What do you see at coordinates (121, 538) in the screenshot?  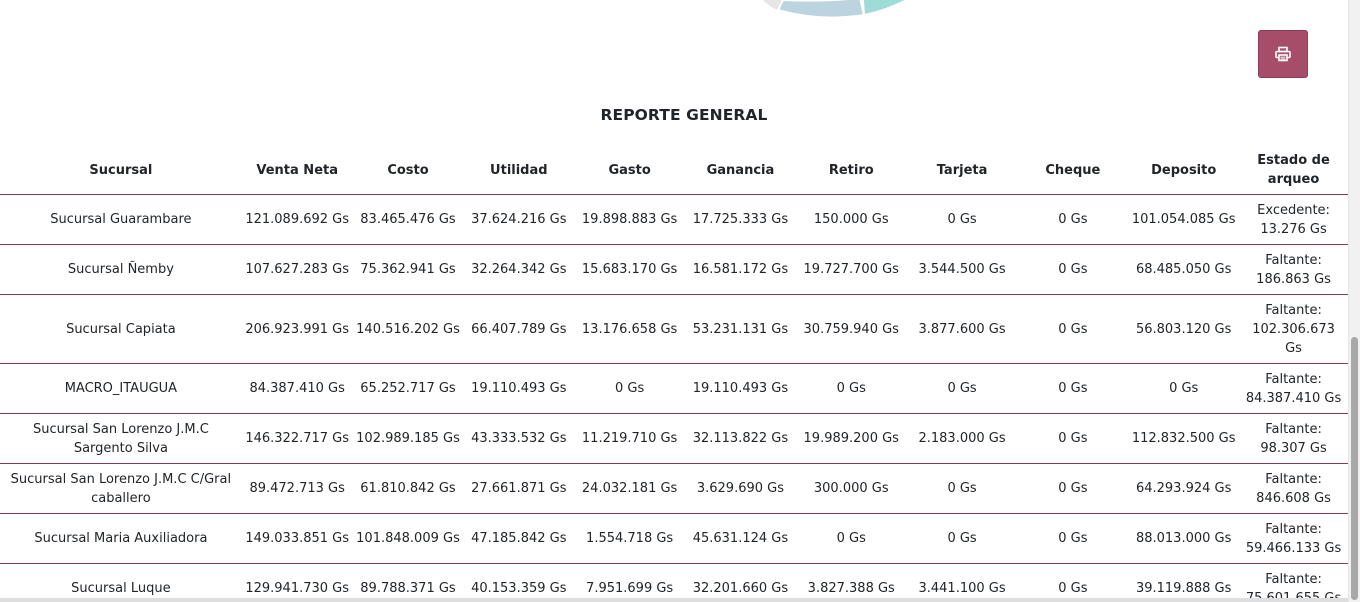 I see `table-cell: Sucursal Maria Auxiliadora` at bounding box center [121, 538].